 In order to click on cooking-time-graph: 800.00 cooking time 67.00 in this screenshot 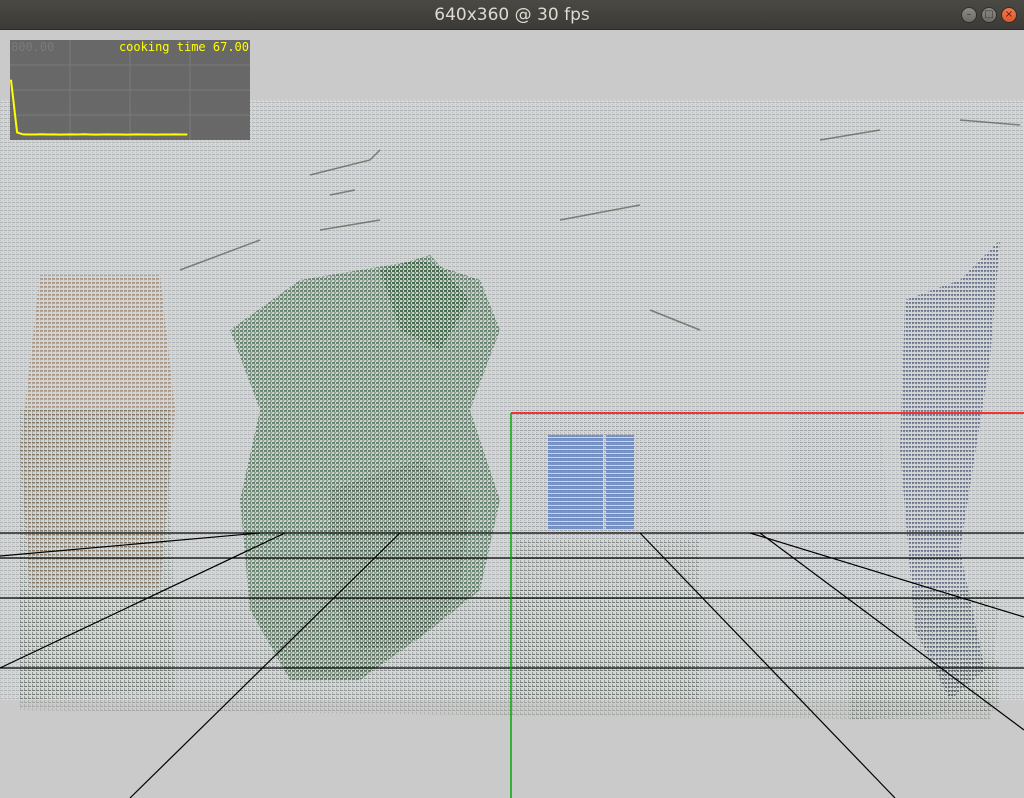, I will do `click(130, 90)`.